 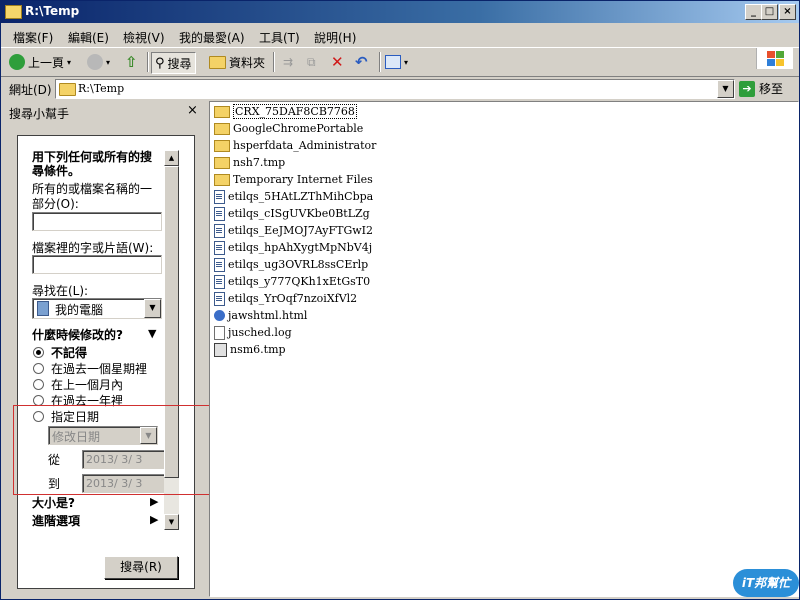 I want to click on forward-button: ▾, so click(x=98, y=62).